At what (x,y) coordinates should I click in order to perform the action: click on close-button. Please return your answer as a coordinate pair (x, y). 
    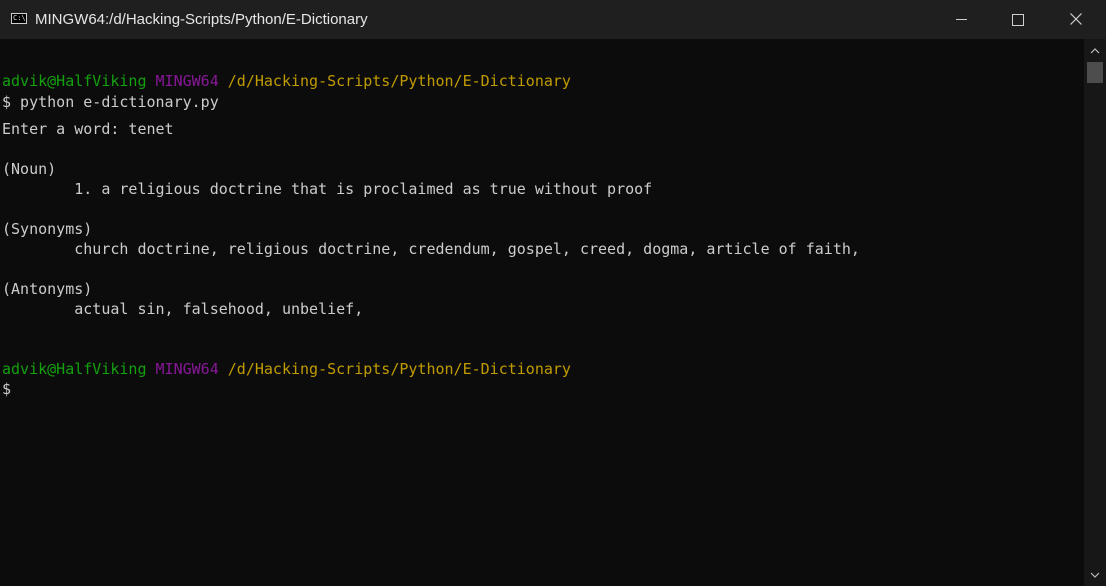
    Looking at the image, I should click on (1076, 19).